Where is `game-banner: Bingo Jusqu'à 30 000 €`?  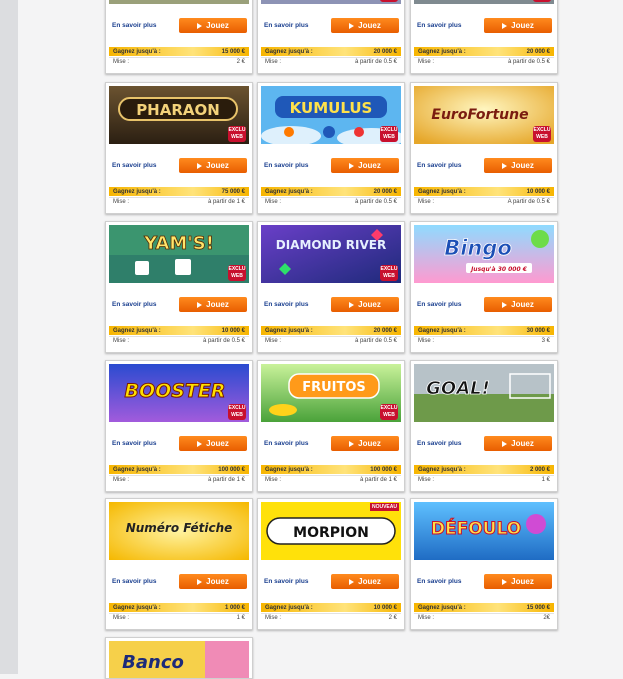
game-banner: Bingo Jusqu'à 30 000 € is located at coordinates (484, 254).